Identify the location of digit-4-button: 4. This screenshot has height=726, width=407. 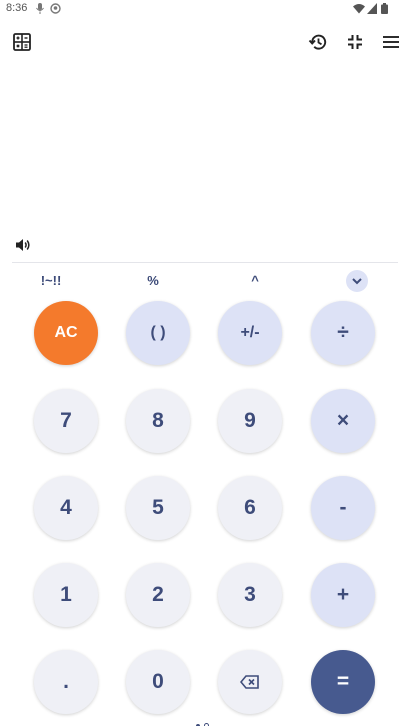
(66, 508).